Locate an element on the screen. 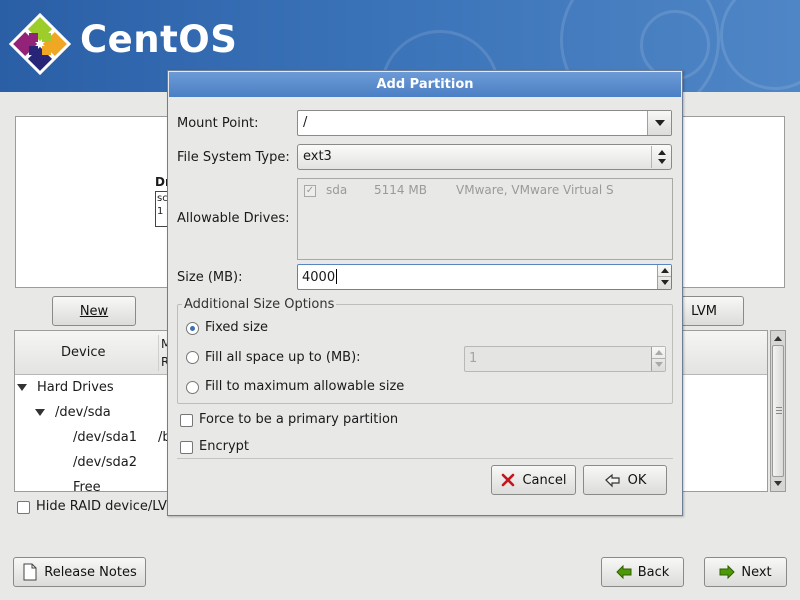 The image size is (800, 600). tree-row-dev-sda2: /dev/sda2 is located at coordinates (105, 462).